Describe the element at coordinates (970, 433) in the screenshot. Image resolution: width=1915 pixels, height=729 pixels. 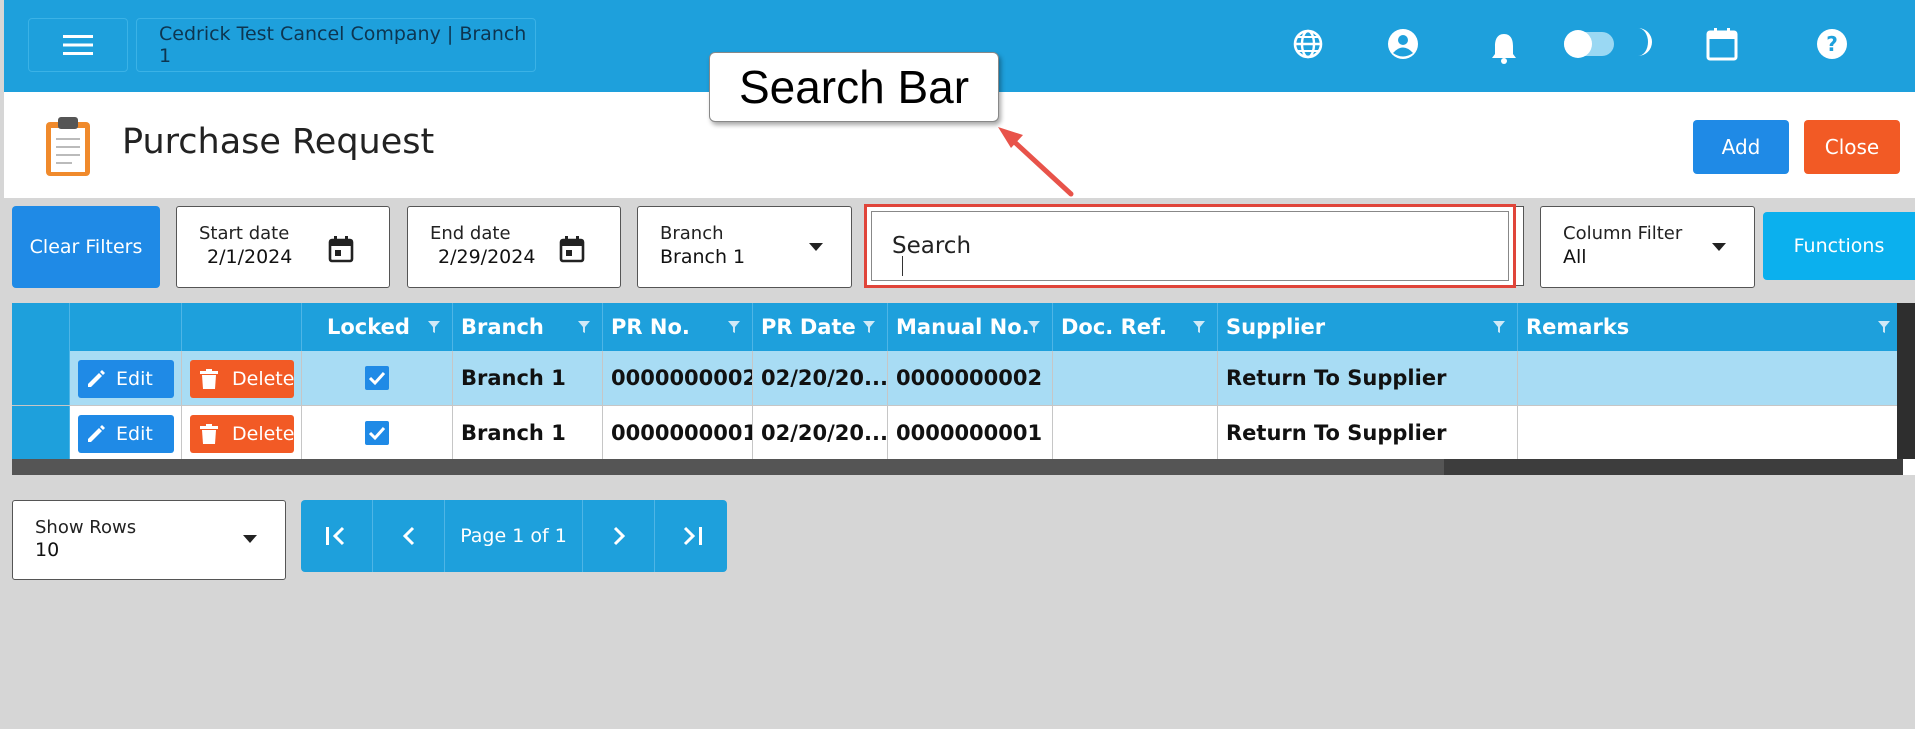
I see `manual-no-cell: 0000000001` at that location.